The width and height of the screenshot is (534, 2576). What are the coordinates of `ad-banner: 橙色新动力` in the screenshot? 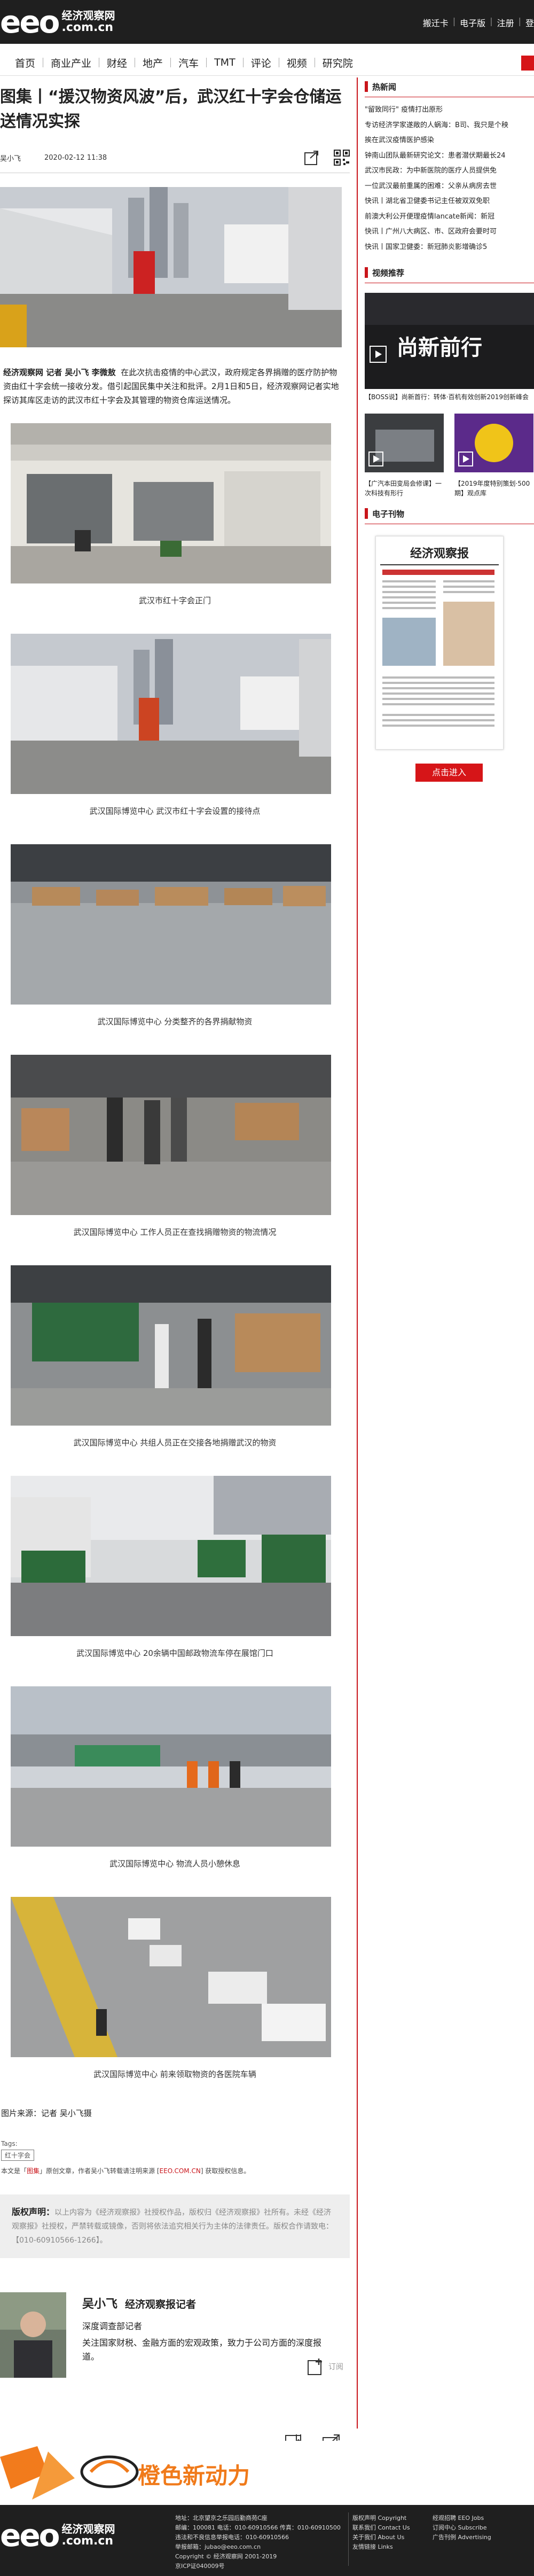 It's located at (175, 2473).